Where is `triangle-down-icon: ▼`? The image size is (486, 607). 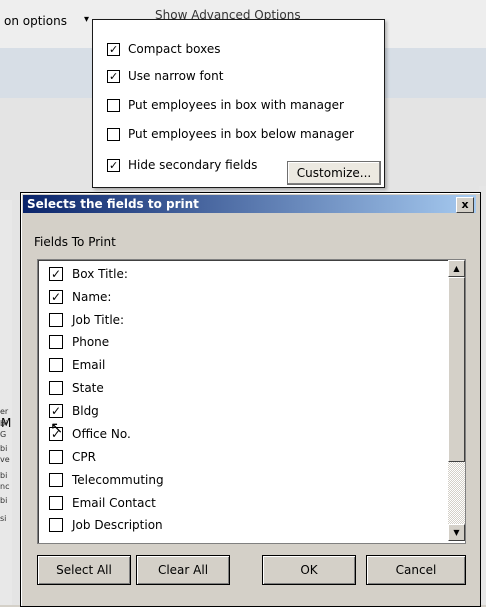 triangle-down-icon: ▼ is located at coordinates (456, 532).